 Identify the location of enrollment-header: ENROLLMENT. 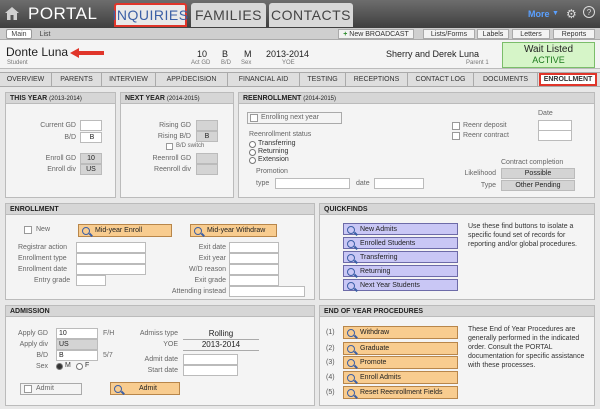
(160, 209).